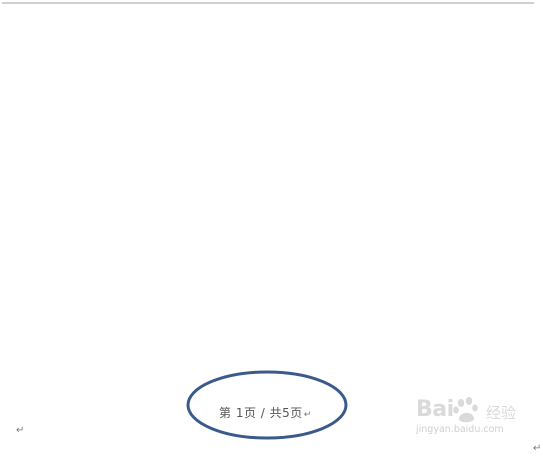 The height and width of the screenshot is (457, 543). Describe the element at coordinates (465, 410) in the screenshot. I see `baidu-paw-icon` at that location.